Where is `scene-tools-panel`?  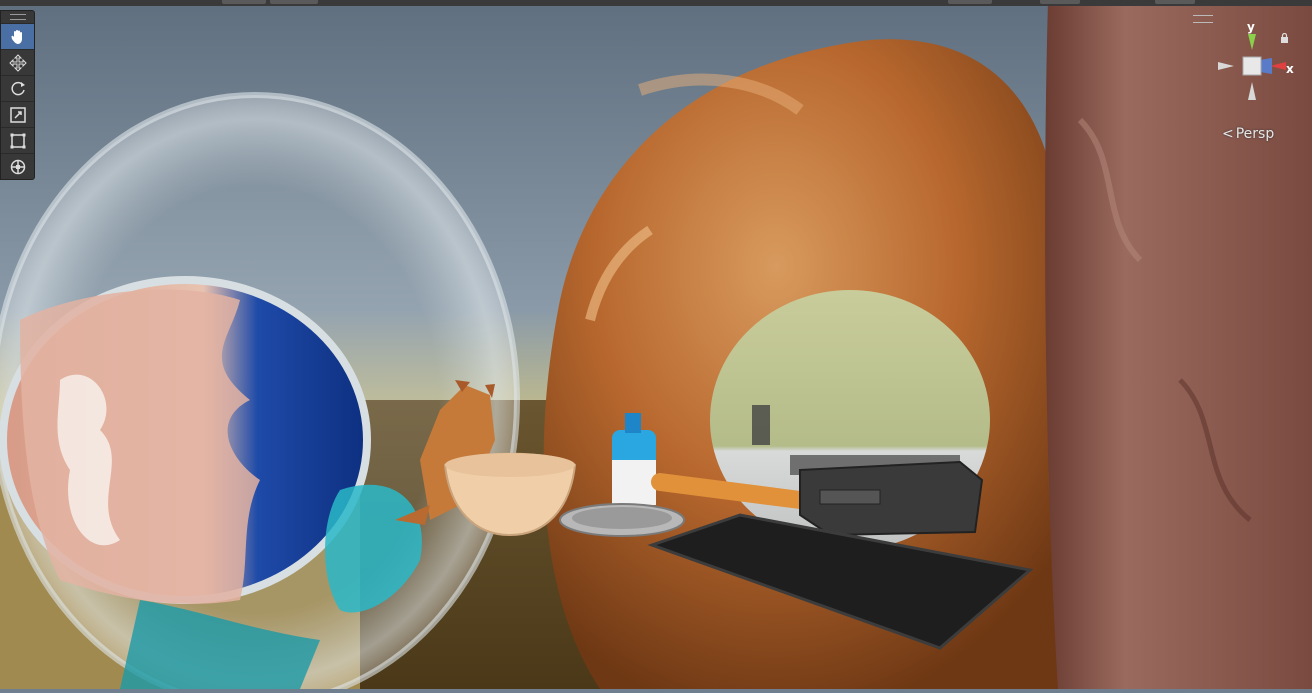
scene-tools-panel is located at coordinates (17, 95).